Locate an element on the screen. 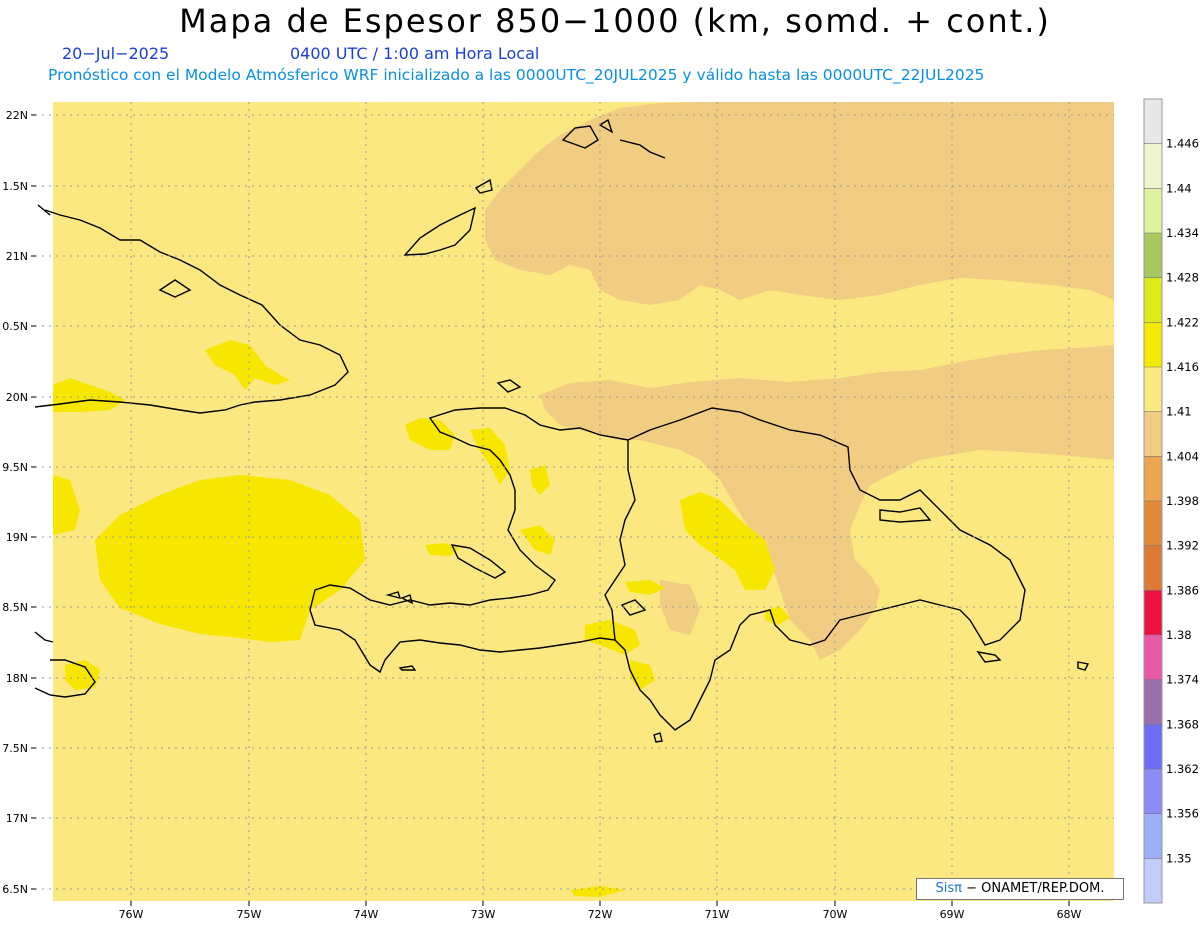 Image resolution: width=1200 pixels, height=927 pixels. colorbar-label: 1.428 is located at coordinates (1182, 278).